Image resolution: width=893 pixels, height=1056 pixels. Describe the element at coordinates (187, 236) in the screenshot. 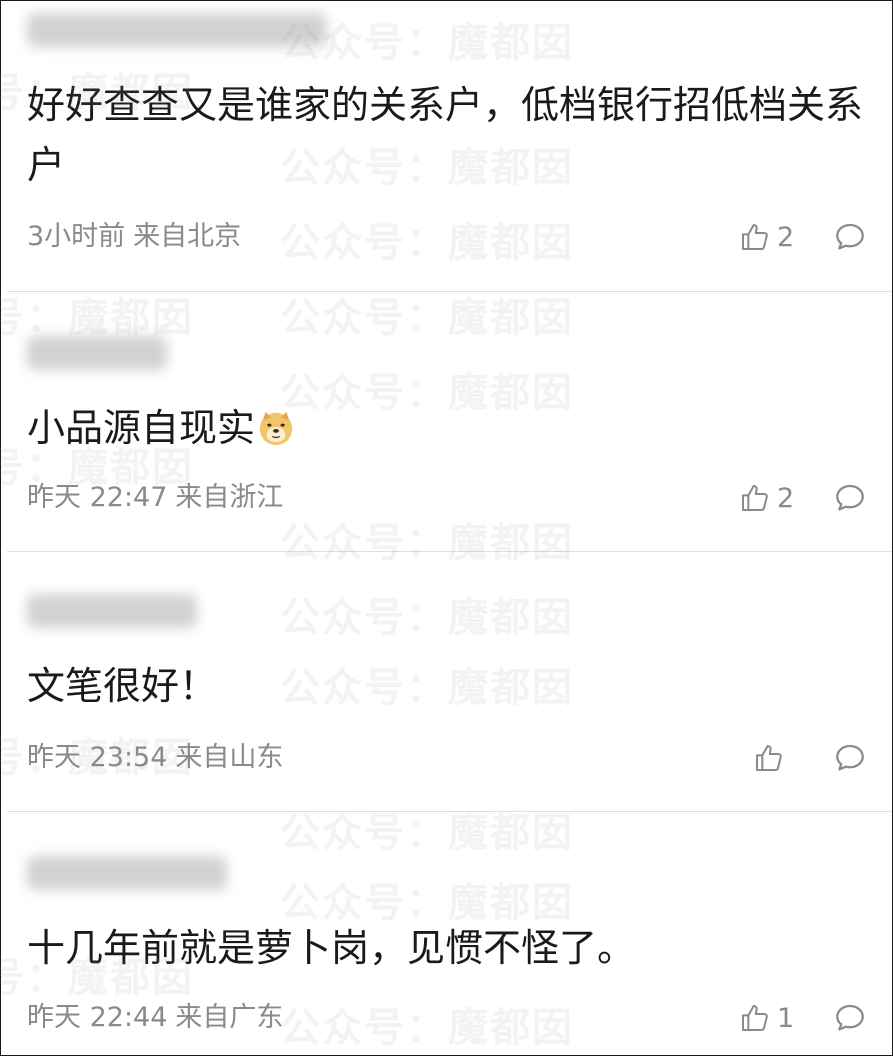

I see `comment-location: 来自北京` at that location.